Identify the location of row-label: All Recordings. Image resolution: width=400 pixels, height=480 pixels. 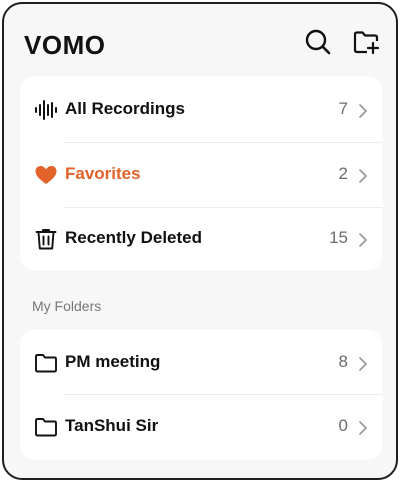
(125, 108).